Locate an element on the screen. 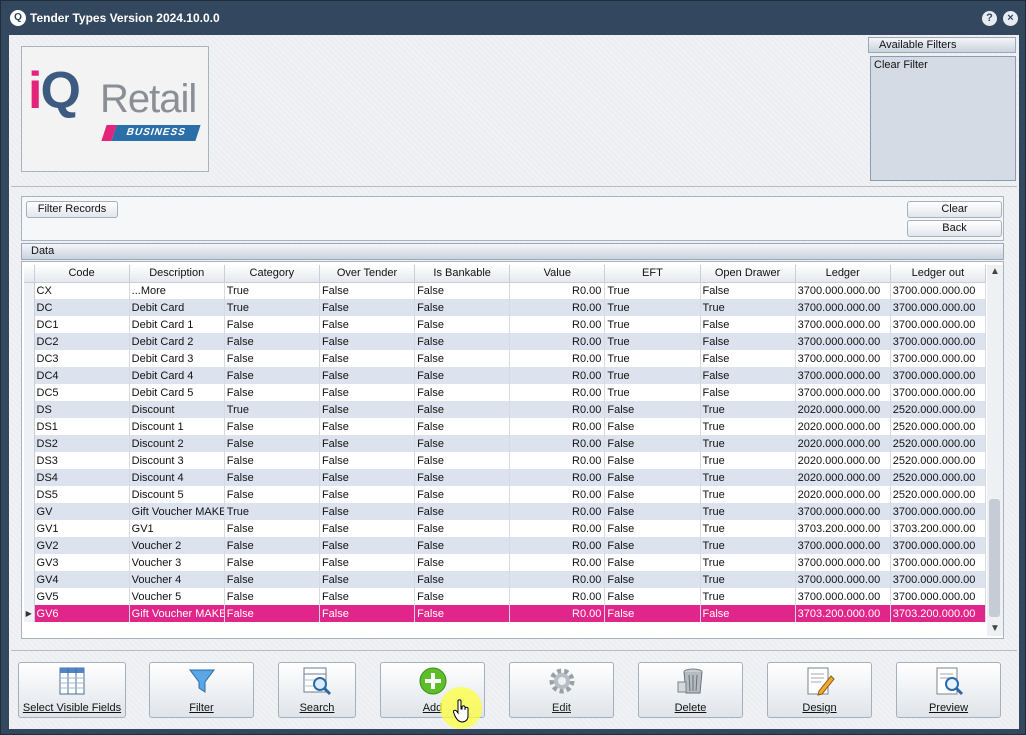 The height and width of the screenshot is (735, 1026). column-header: Description is located at coordinates (177, 274).